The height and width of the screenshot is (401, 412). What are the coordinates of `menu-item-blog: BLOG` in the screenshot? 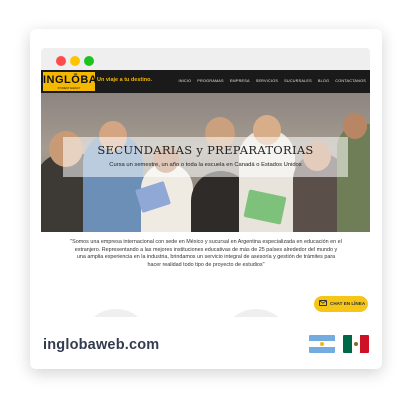 It's located at (323, 81).